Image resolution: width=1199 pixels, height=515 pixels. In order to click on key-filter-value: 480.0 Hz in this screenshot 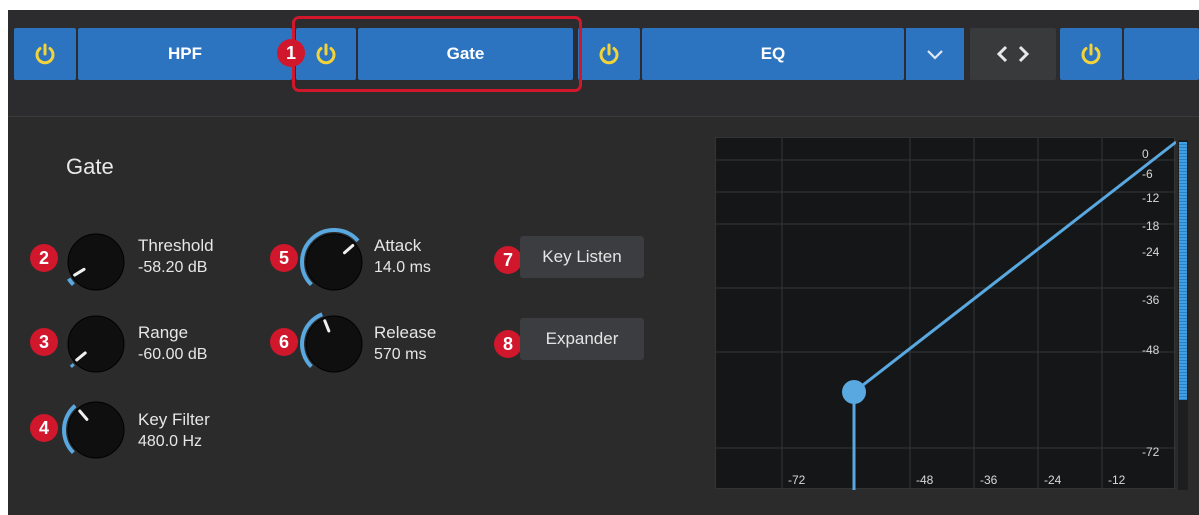, I will do `click(170, 441)`.